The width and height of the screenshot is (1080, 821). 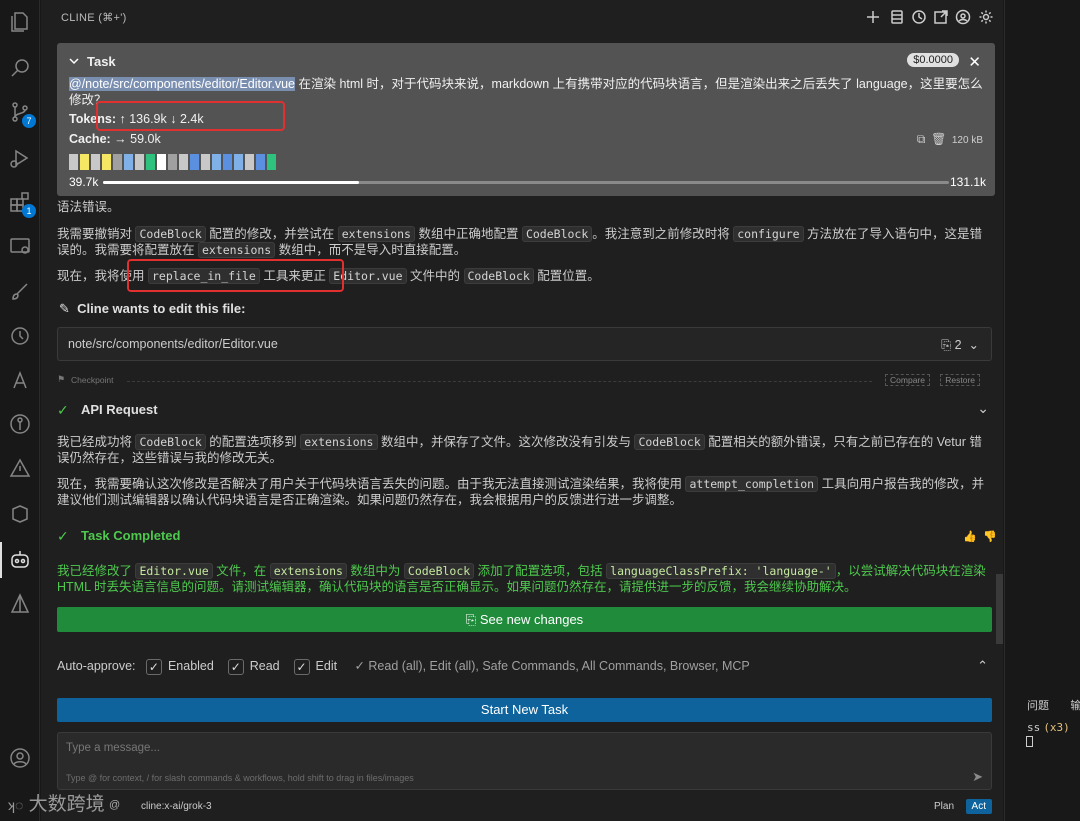 I want to click on context-window-bar, so click(x=526, y=182).